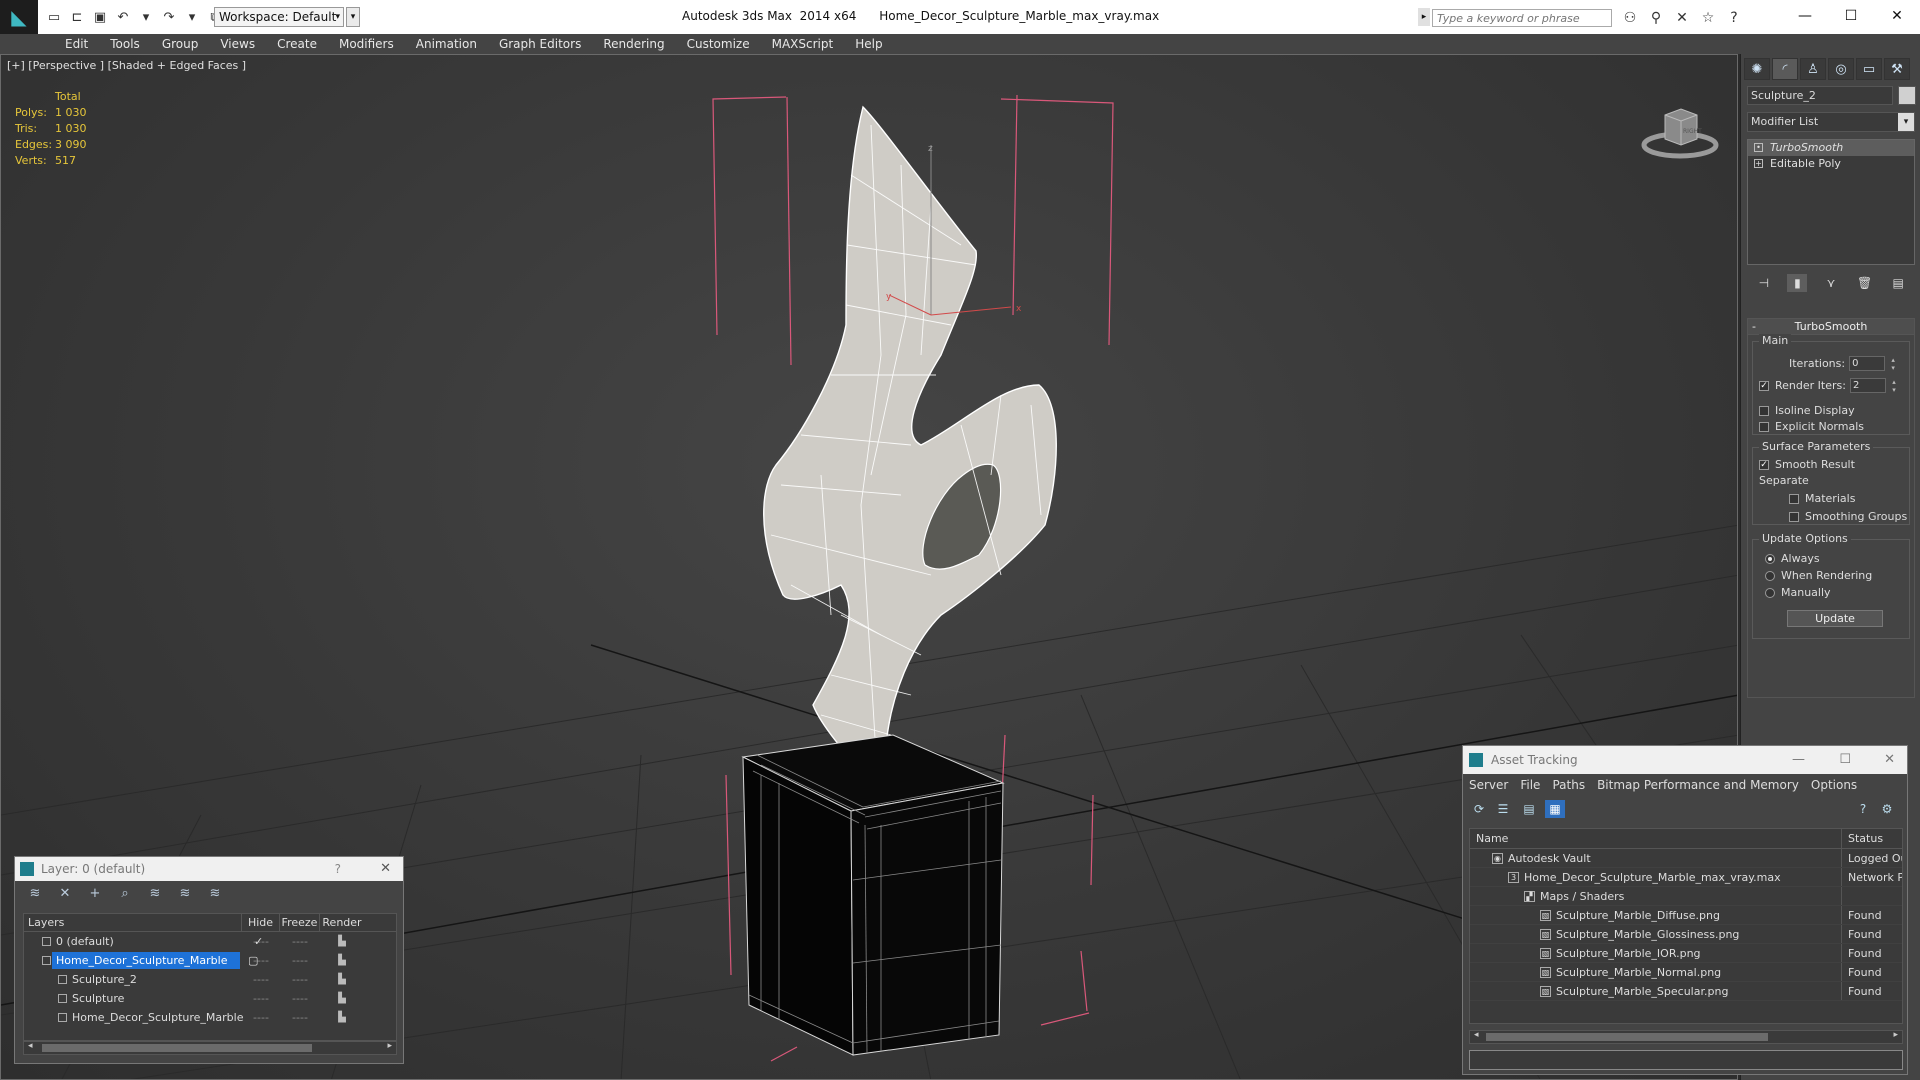  Describe the element at coordinates (95, 894) in the screenshot. I see `add-to-layer-icon: +` at that location.